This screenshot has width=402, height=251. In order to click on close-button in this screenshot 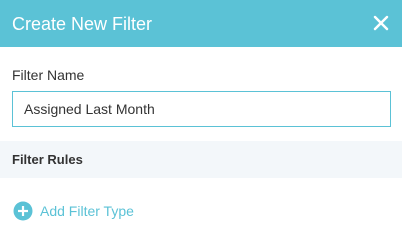, I will do `click(381, 23)`.